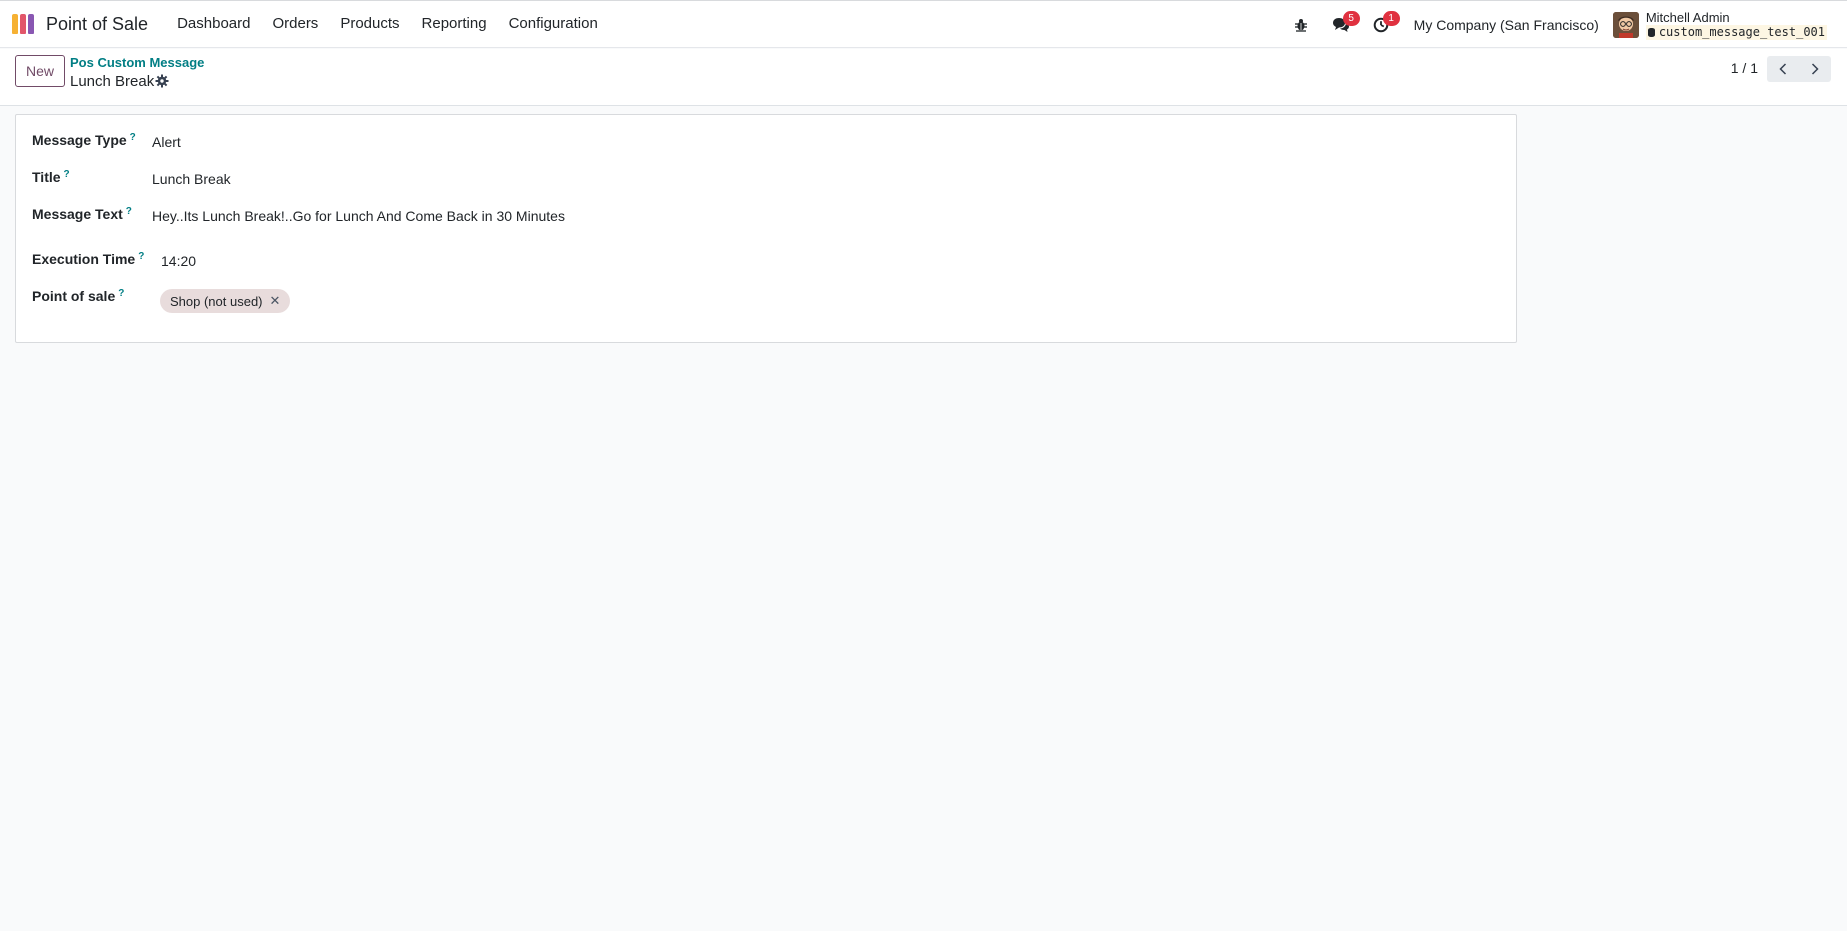  What do you see at coordinates (1687, 17) in the screenshot?
I see `user-name: Mitchell Admin` at bounding box center [1687, 17].